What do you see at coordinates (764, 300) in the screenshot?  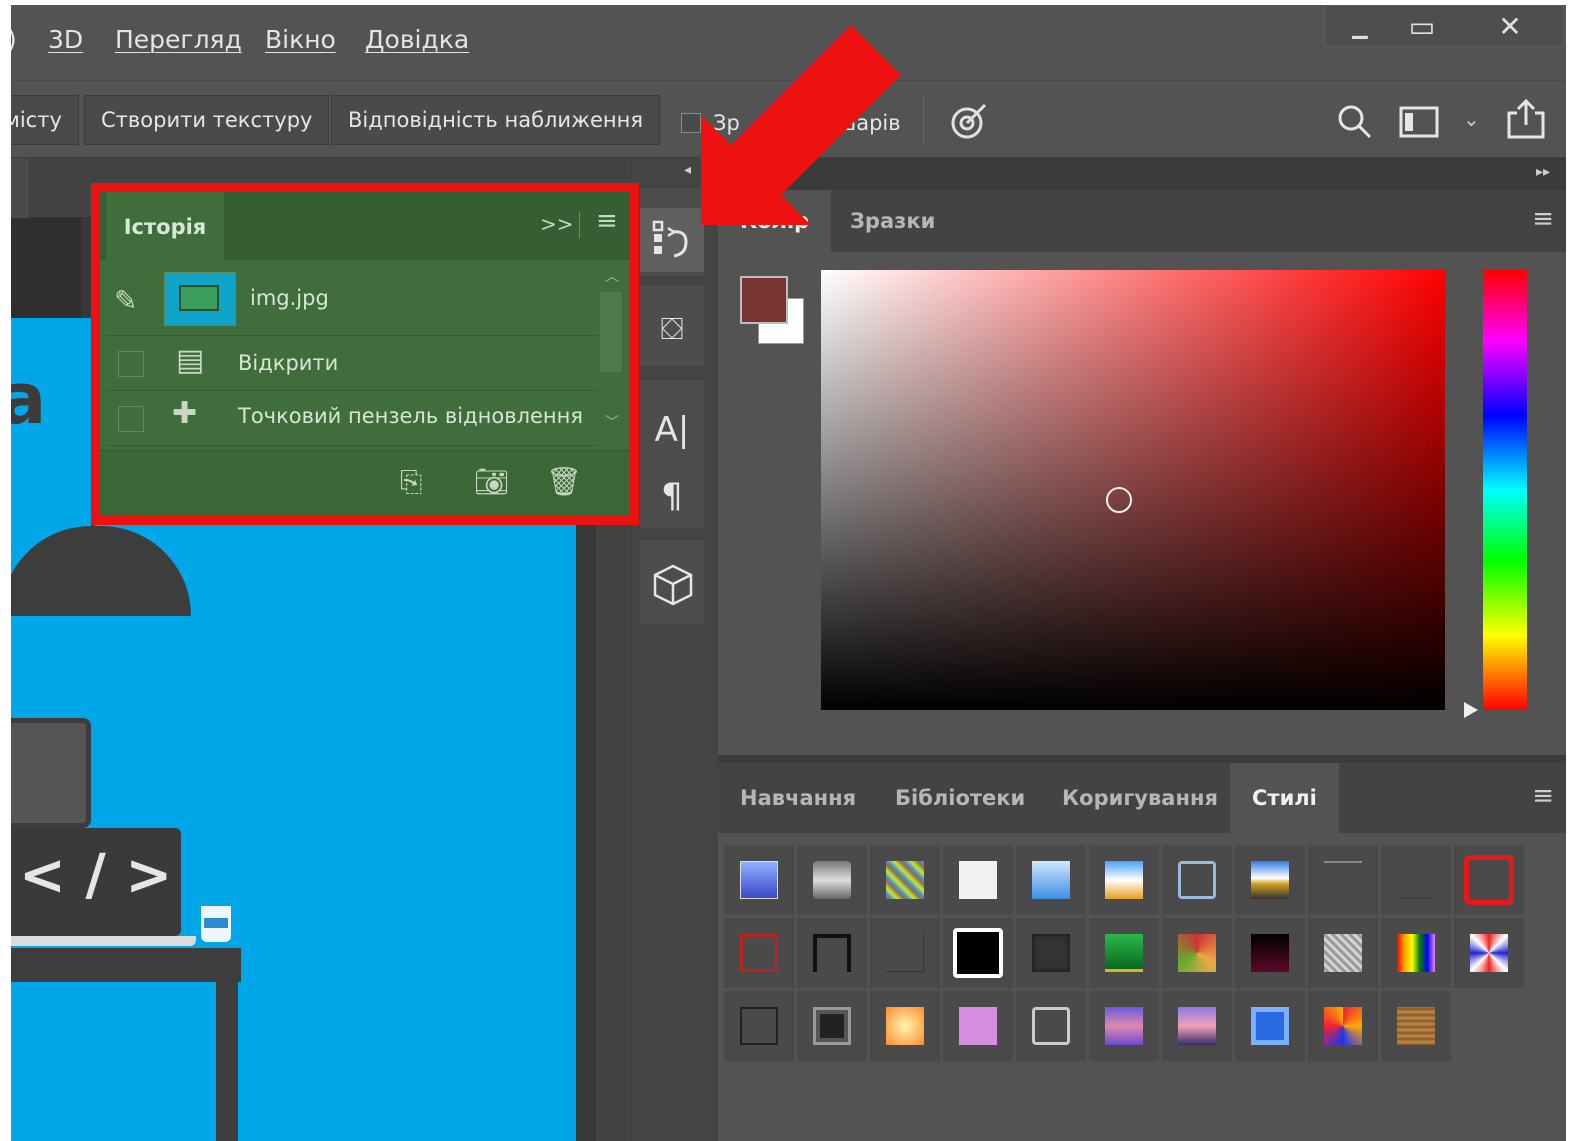 I see `foreground-color-swatch` at bounding box center [764, 300].